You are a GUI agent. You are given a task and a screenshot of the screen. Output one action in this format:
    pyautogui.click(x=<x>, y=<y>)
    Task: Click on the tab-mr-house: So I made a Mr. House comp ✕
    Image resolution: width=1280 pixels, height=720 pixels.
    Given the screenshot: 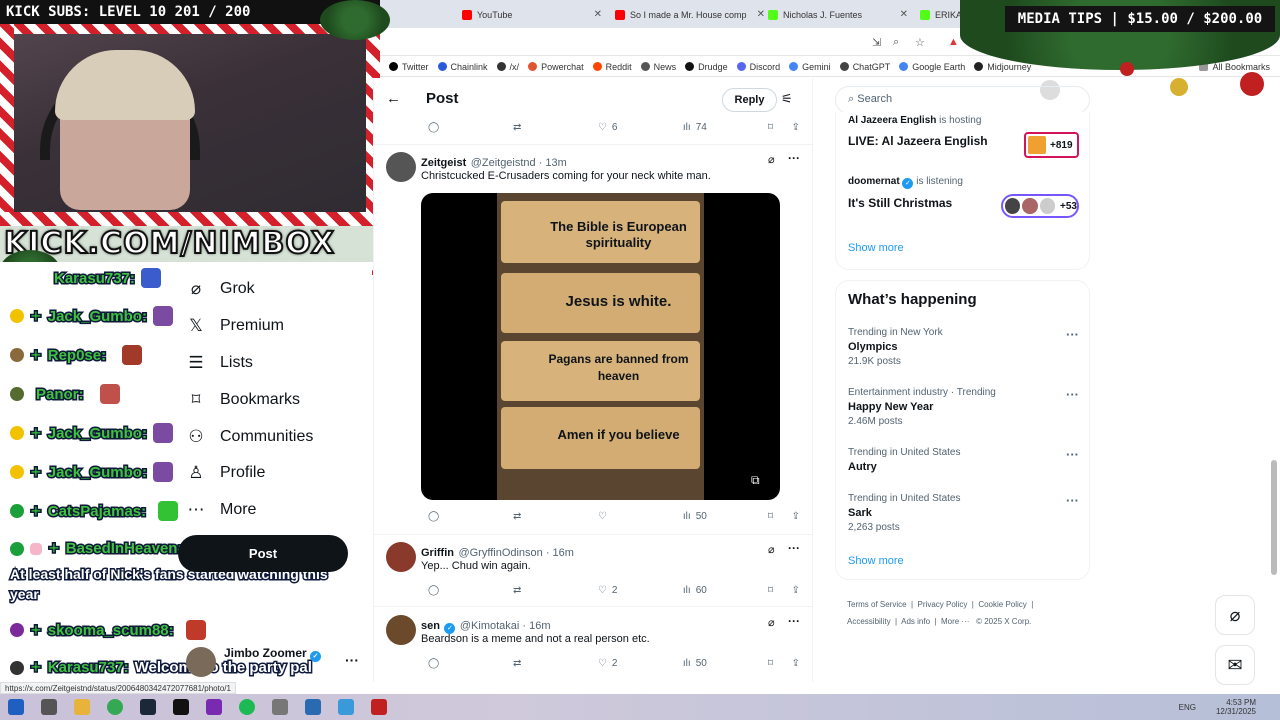 What is the action you would take?
    pyautogui.click(x=690, y=15)
    